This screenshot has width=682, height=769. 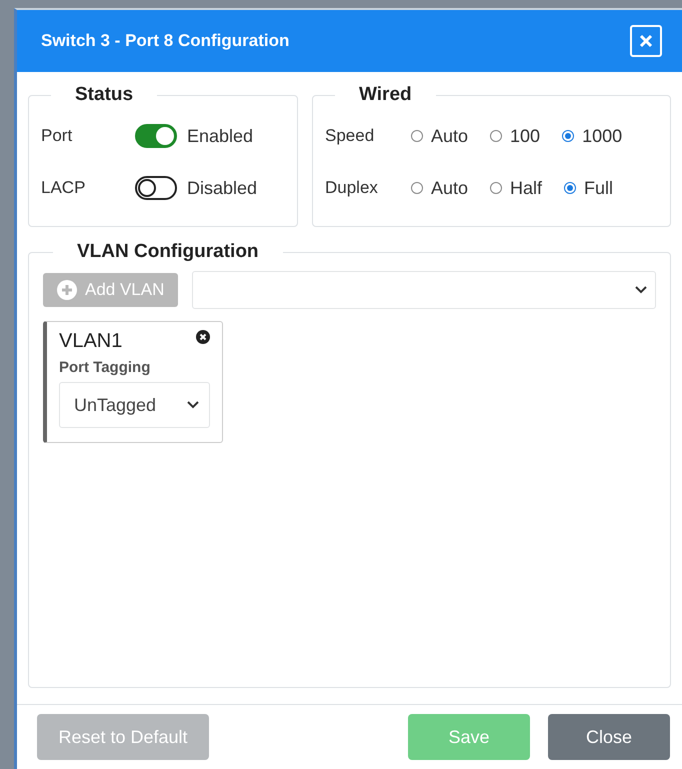 What do you see at coordinates (609, 737) in the screenshot?
I see `close-button: Close` at bounding box center [609, 737].